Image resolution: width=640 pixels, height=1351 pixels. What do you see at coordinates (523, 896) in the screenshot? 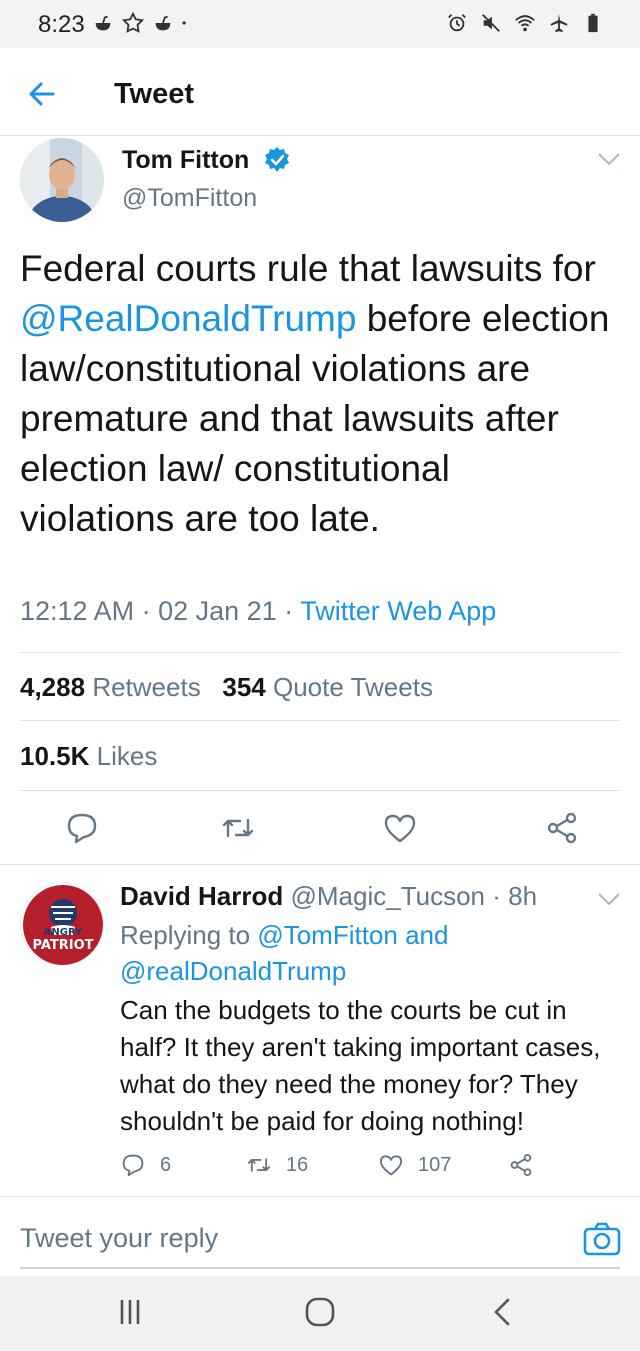
I see `reply-age: 8h` at bounding box center [523, 896].